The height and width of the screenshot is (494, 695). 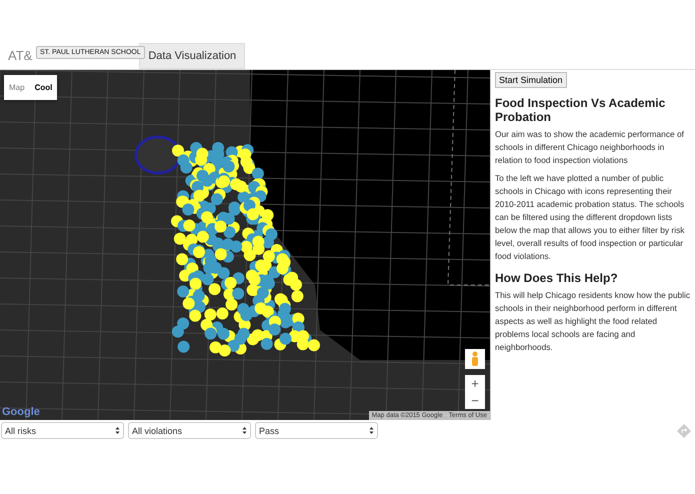 What do you see at coordinates (44, 87) in the screenshot?
I see `map-type-button: Cool` at bounding box center [44, 87].